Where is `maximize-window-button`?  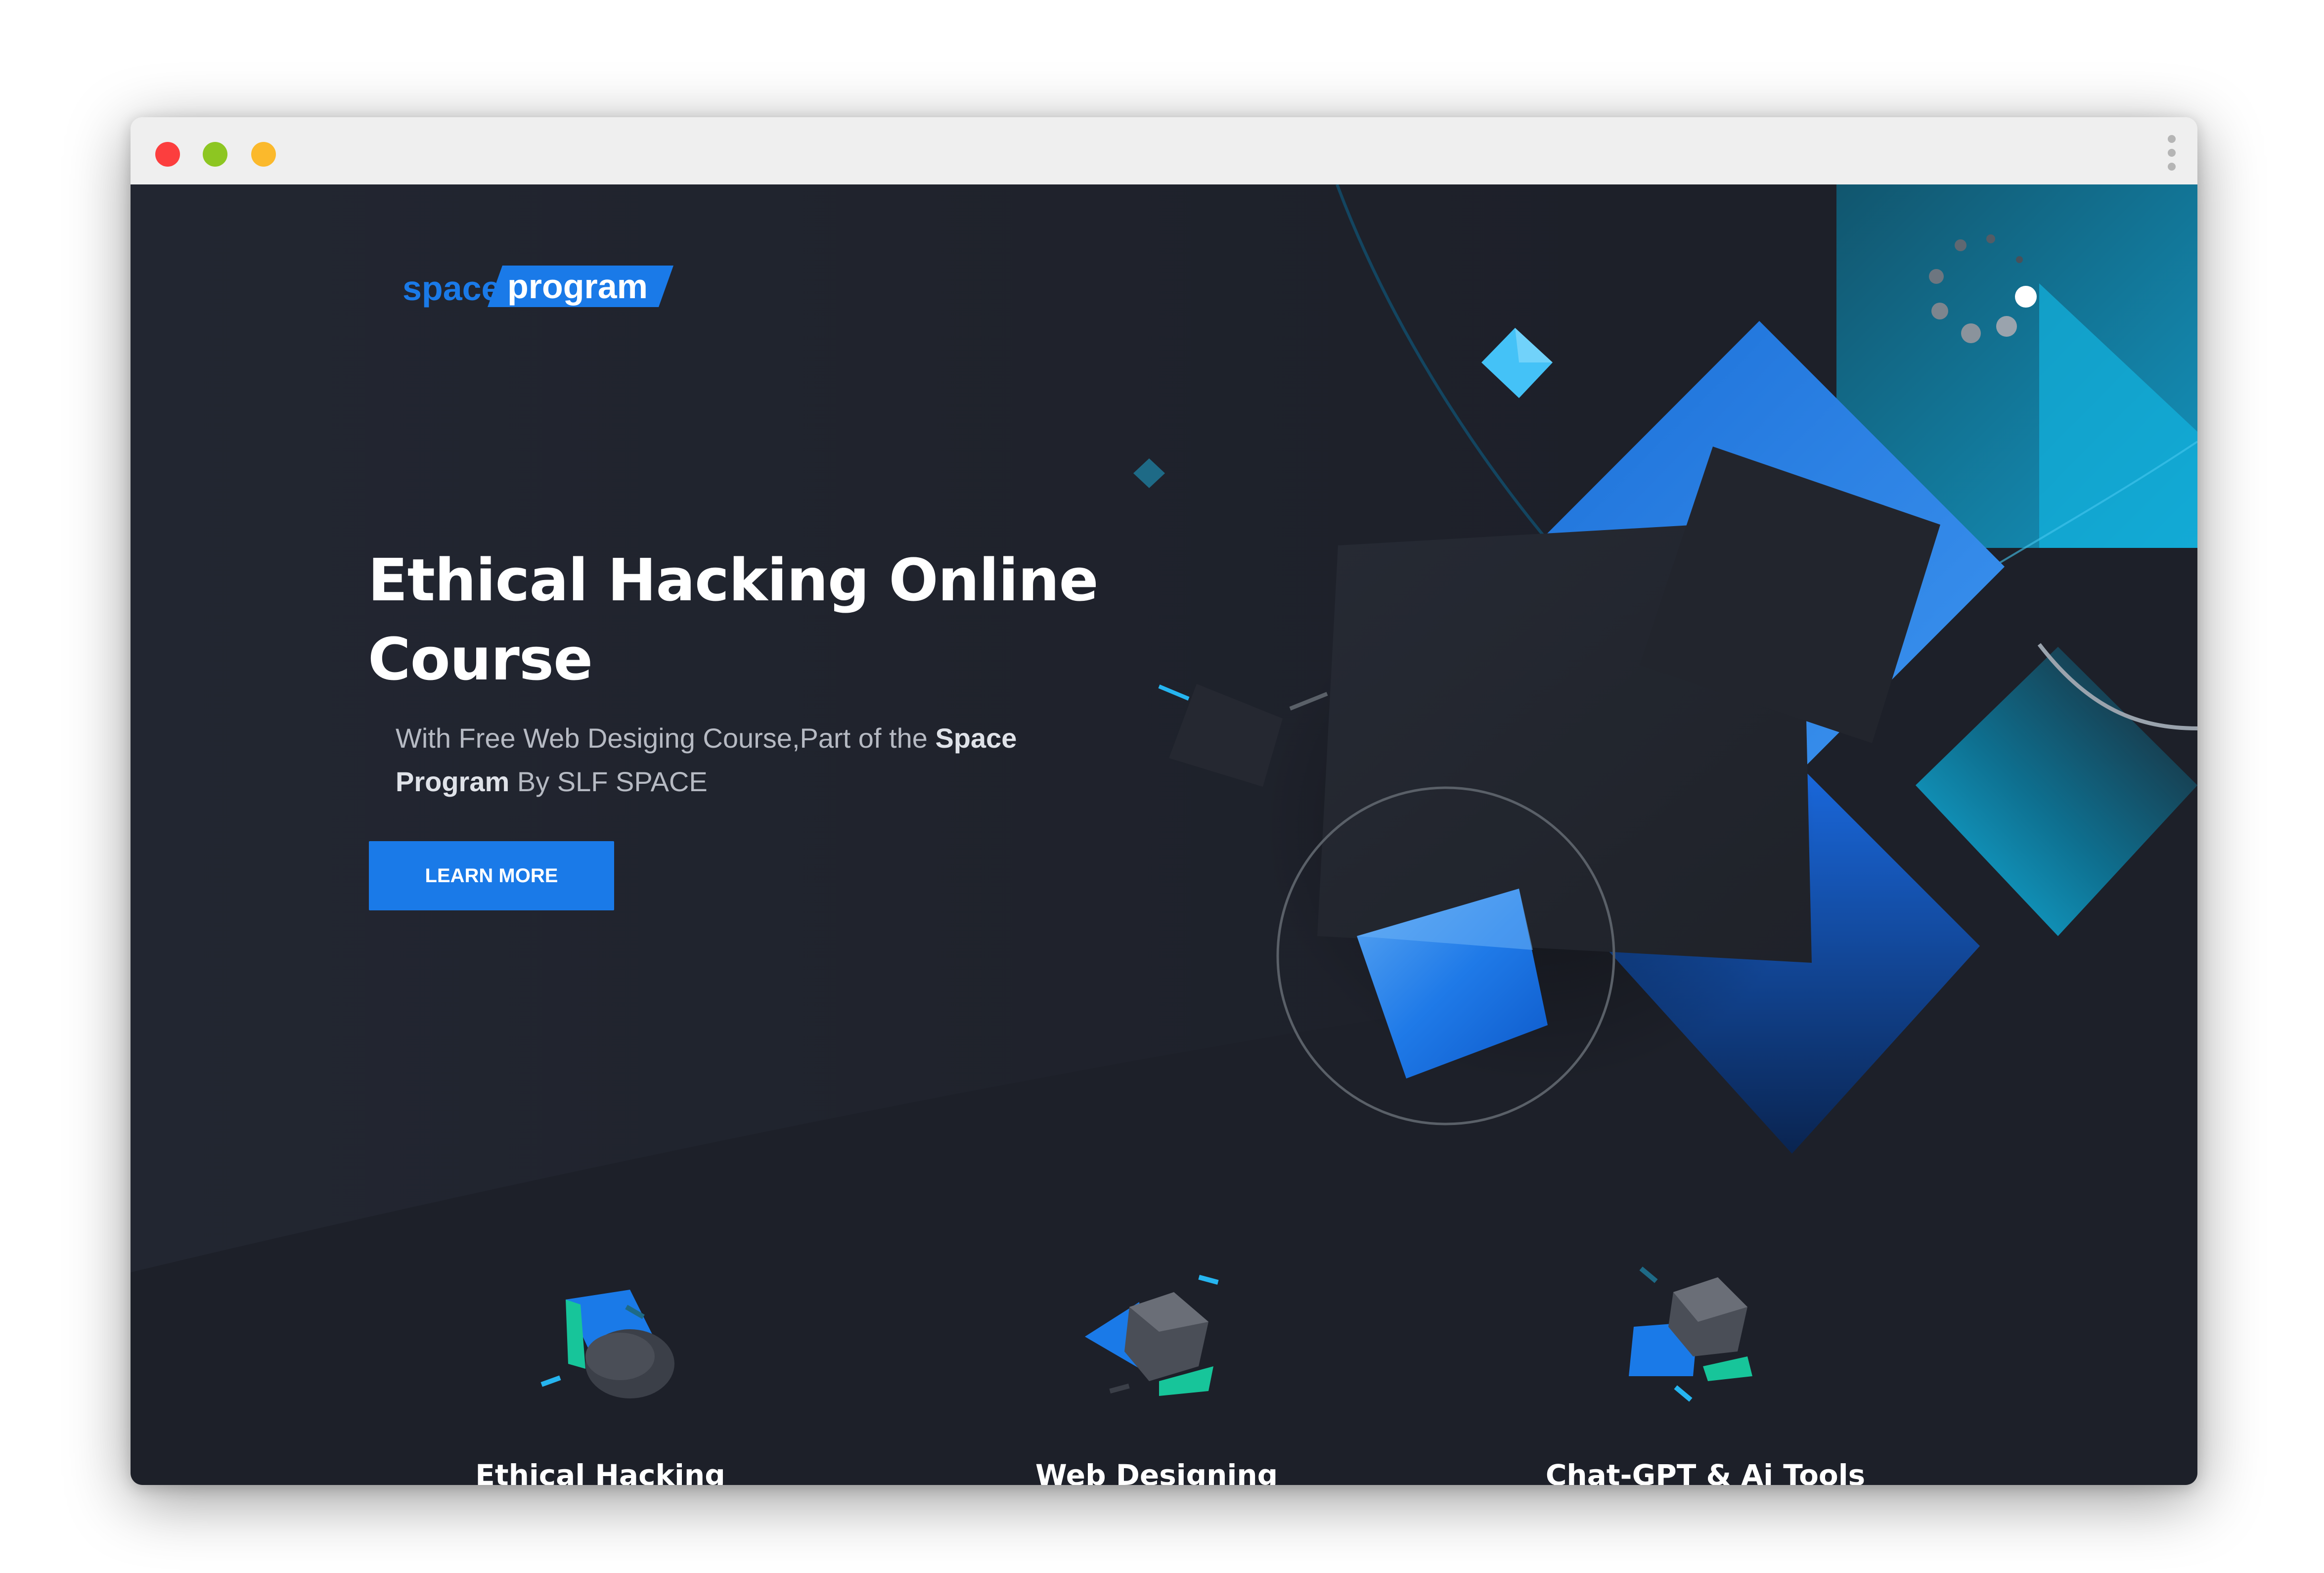 maximize-window-button is located at coordinates (264, 154).